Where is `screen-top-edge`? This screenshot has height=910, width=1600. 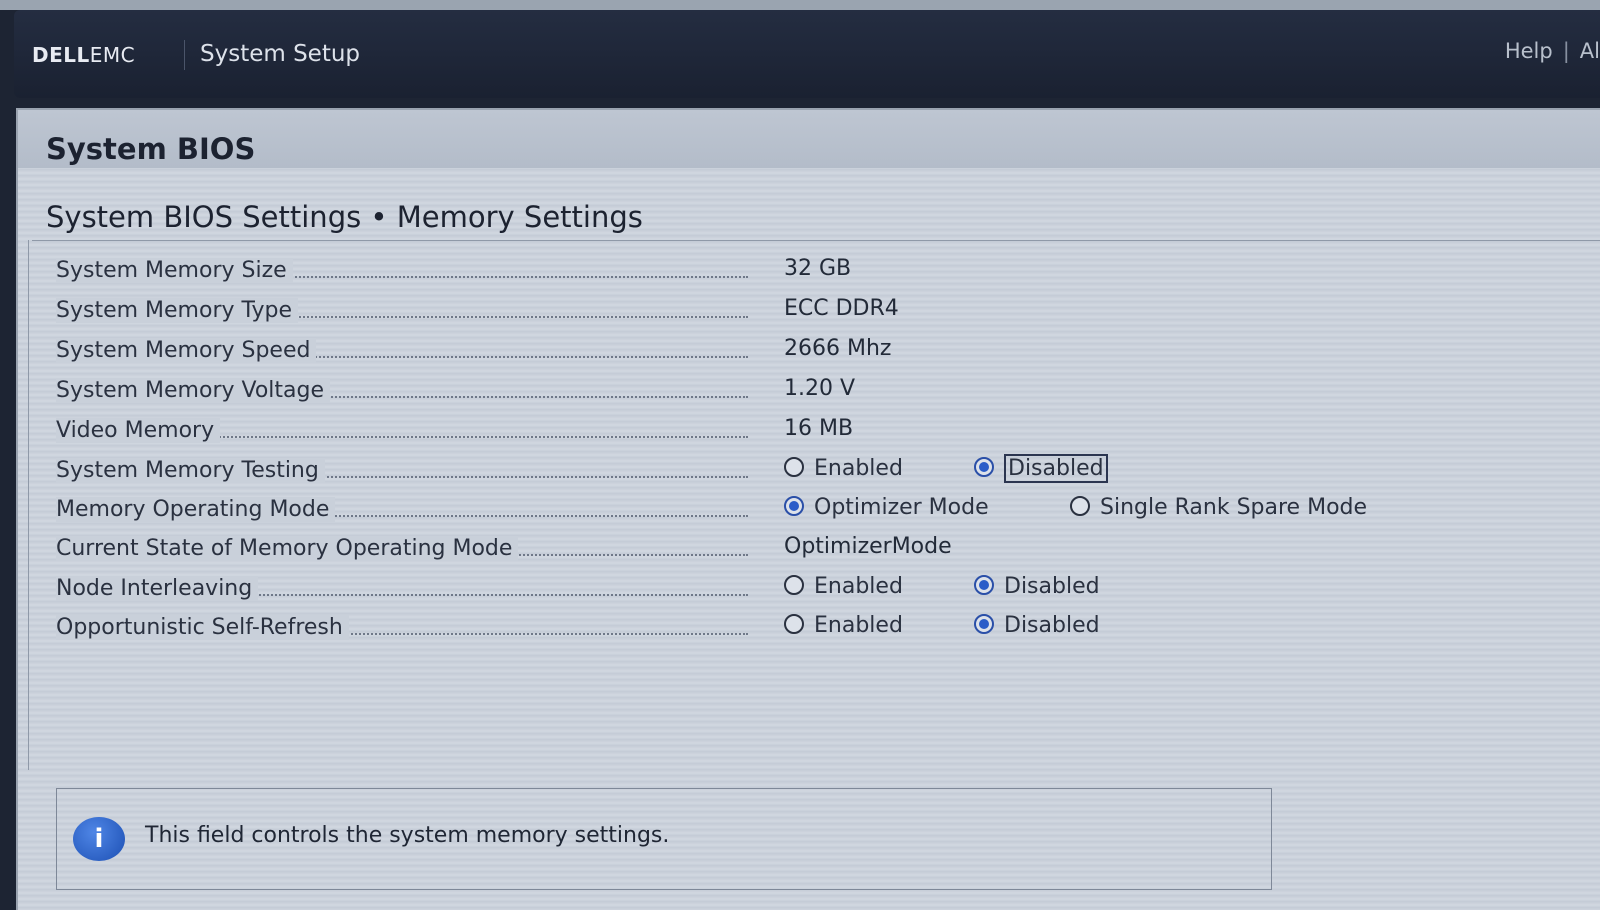
screen-top-edge is located at coordinates (800, 5).